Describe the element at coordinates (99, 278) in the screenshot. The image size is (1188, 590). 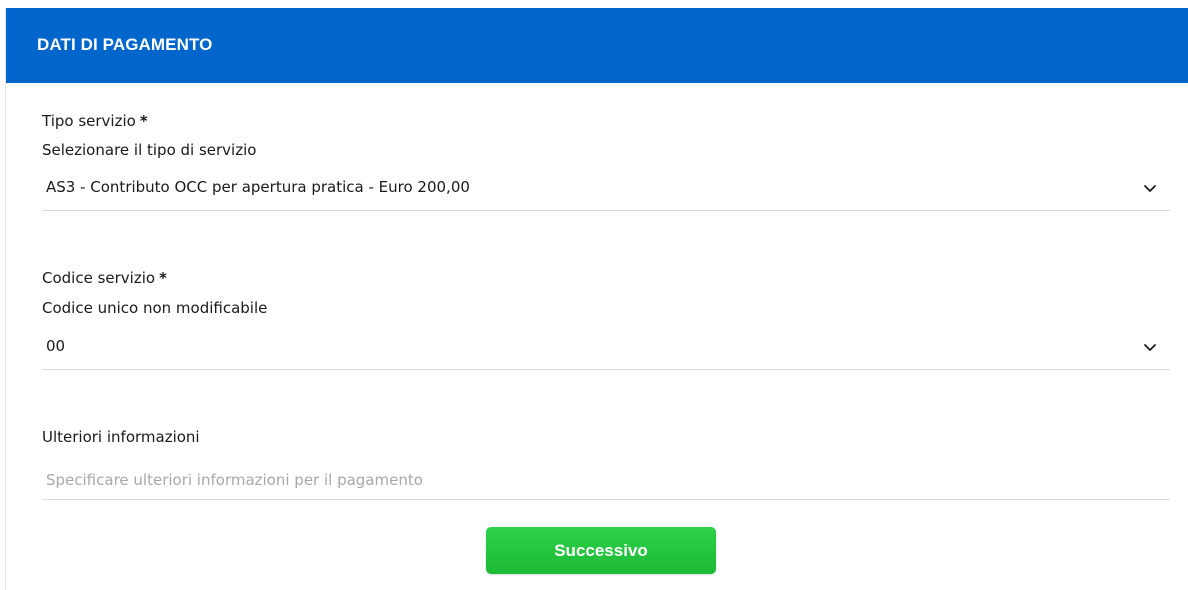
I see `service-code-label-text: Codice servizio` at that location.